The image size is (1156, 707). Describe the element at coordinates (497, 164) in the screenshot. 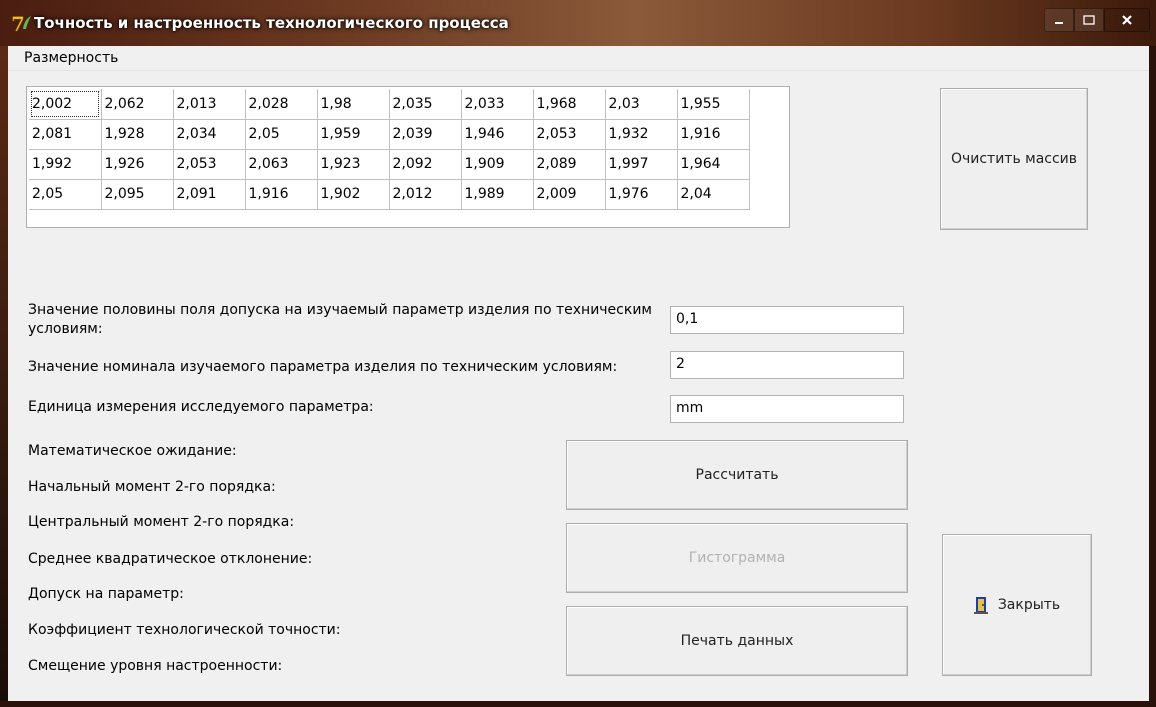

I see `grid-cell: 1,909` at that location.